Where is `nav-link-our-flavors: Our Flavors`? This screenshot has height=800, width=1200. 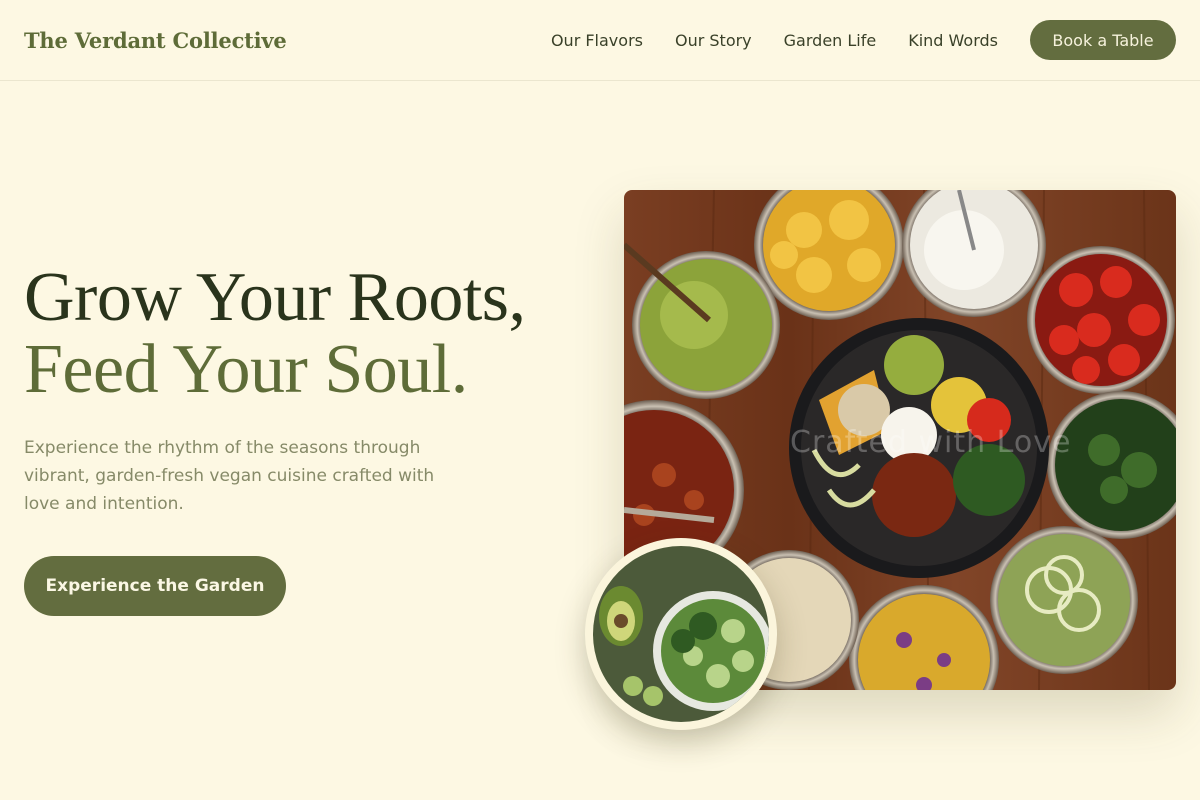 nav-link-our-flavors: Our Flavors is located at coordinates (597, 40).